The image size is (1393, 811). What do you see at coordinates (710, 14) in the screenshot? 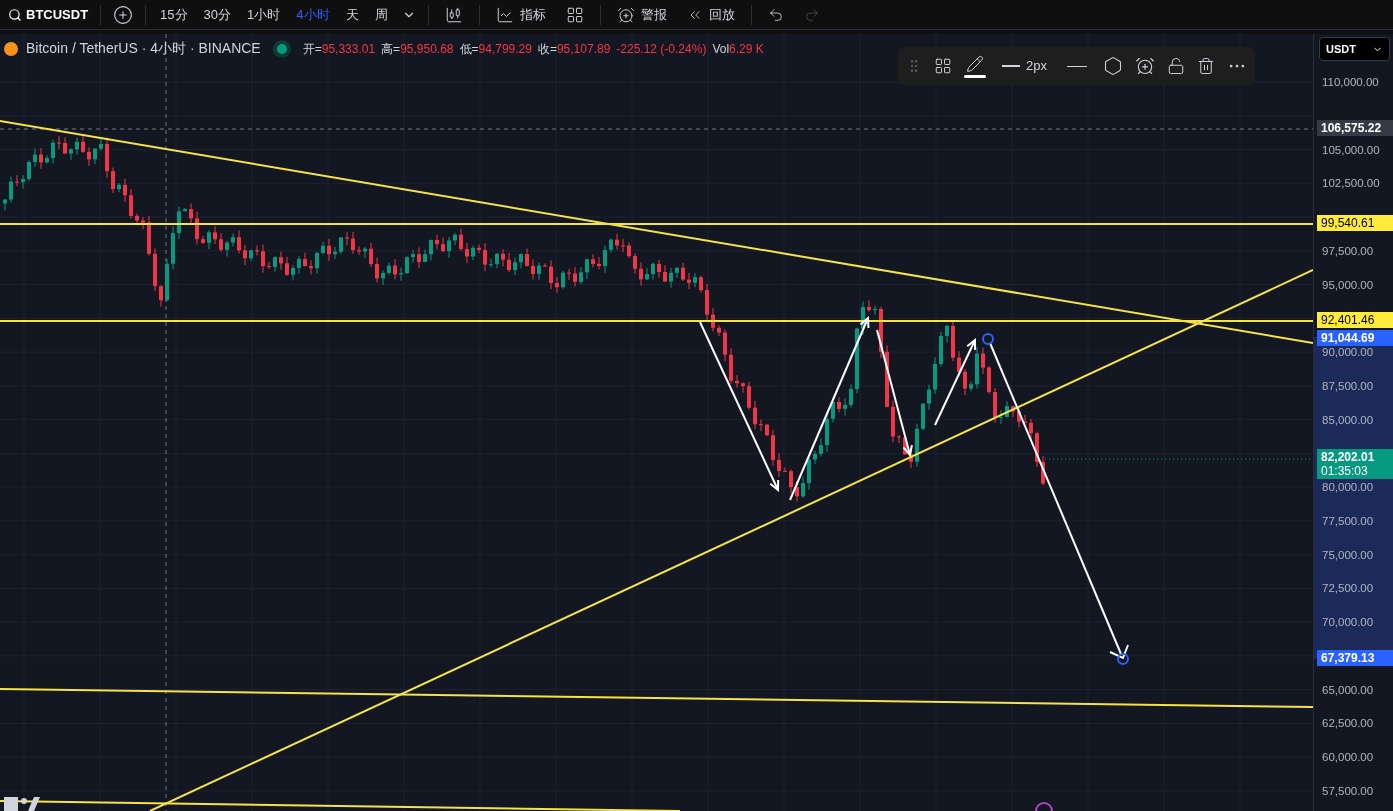
I see `replay-button: 回放` at bounding box center [710, 14].